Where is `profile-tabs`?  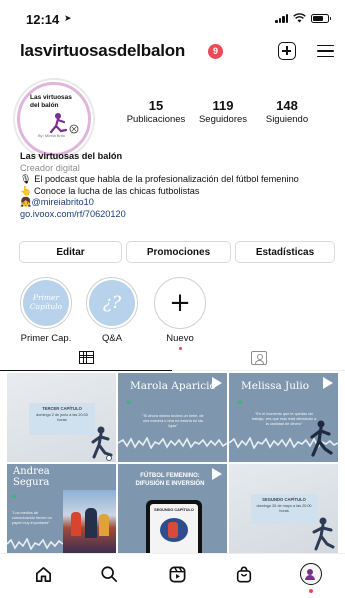 profile-tabs is located at coordinates (172, 357).